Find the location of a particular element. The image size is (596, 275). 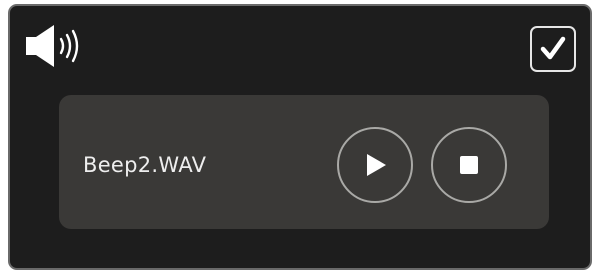

stop-button is located at coordinates (469, 165).